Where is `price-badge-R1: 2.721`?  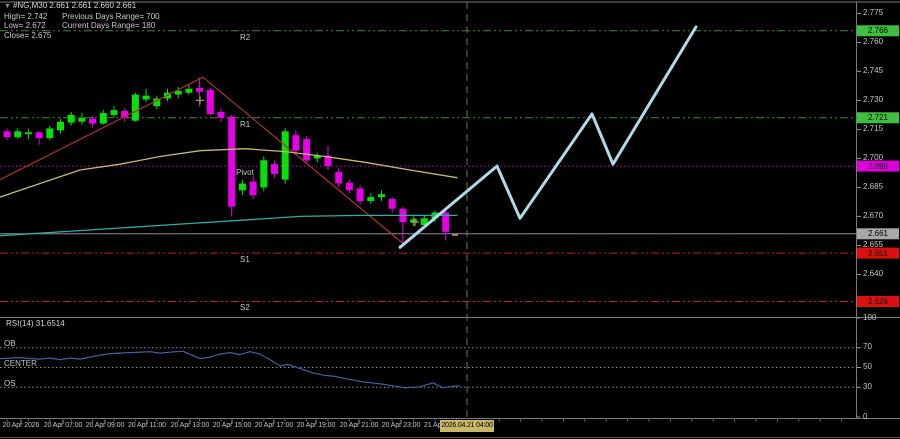
price-badge-R1: 2.721 is located at coordinates (878, 118).